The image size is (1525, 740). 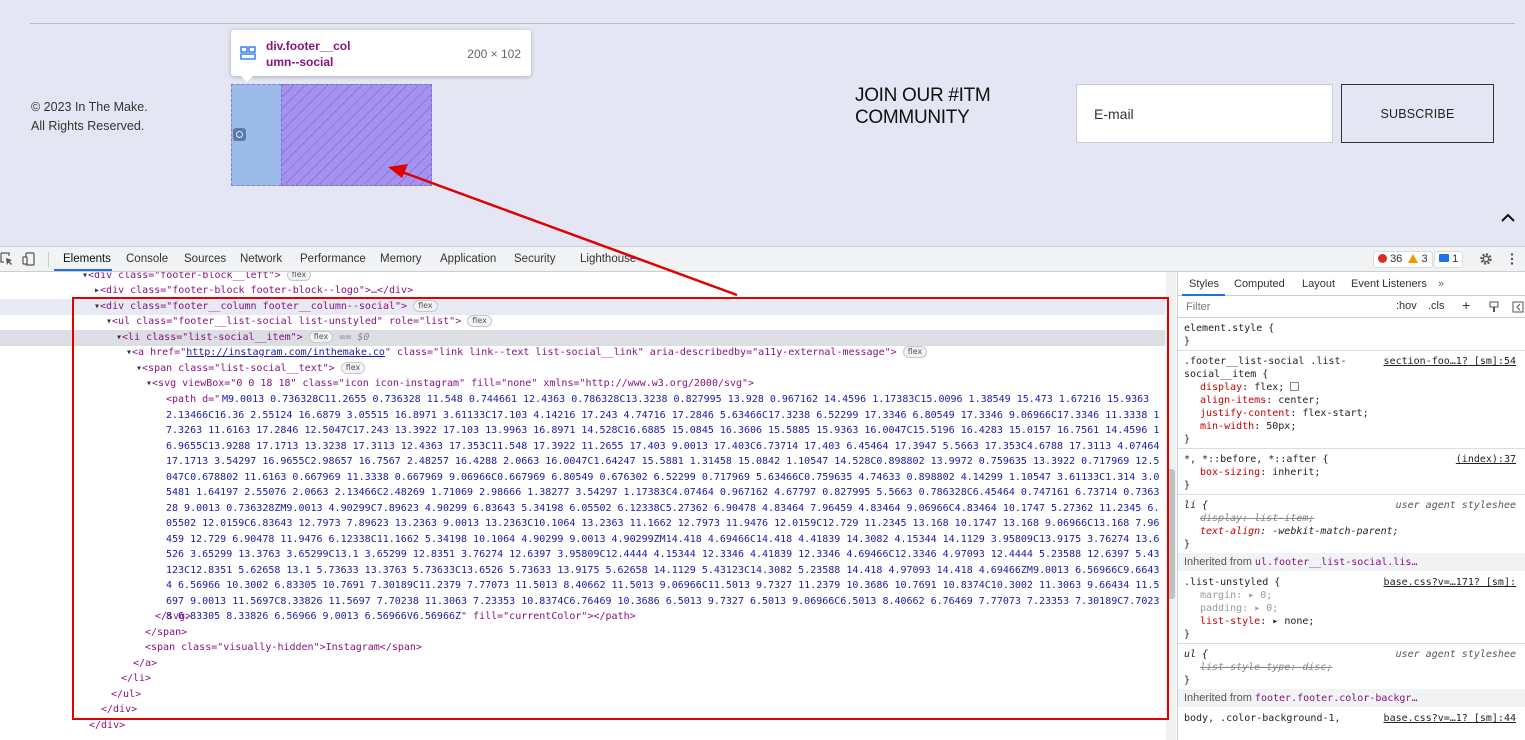 I want to click on tab-lighthouse: Lighthouse, so click(x=608, y=259).